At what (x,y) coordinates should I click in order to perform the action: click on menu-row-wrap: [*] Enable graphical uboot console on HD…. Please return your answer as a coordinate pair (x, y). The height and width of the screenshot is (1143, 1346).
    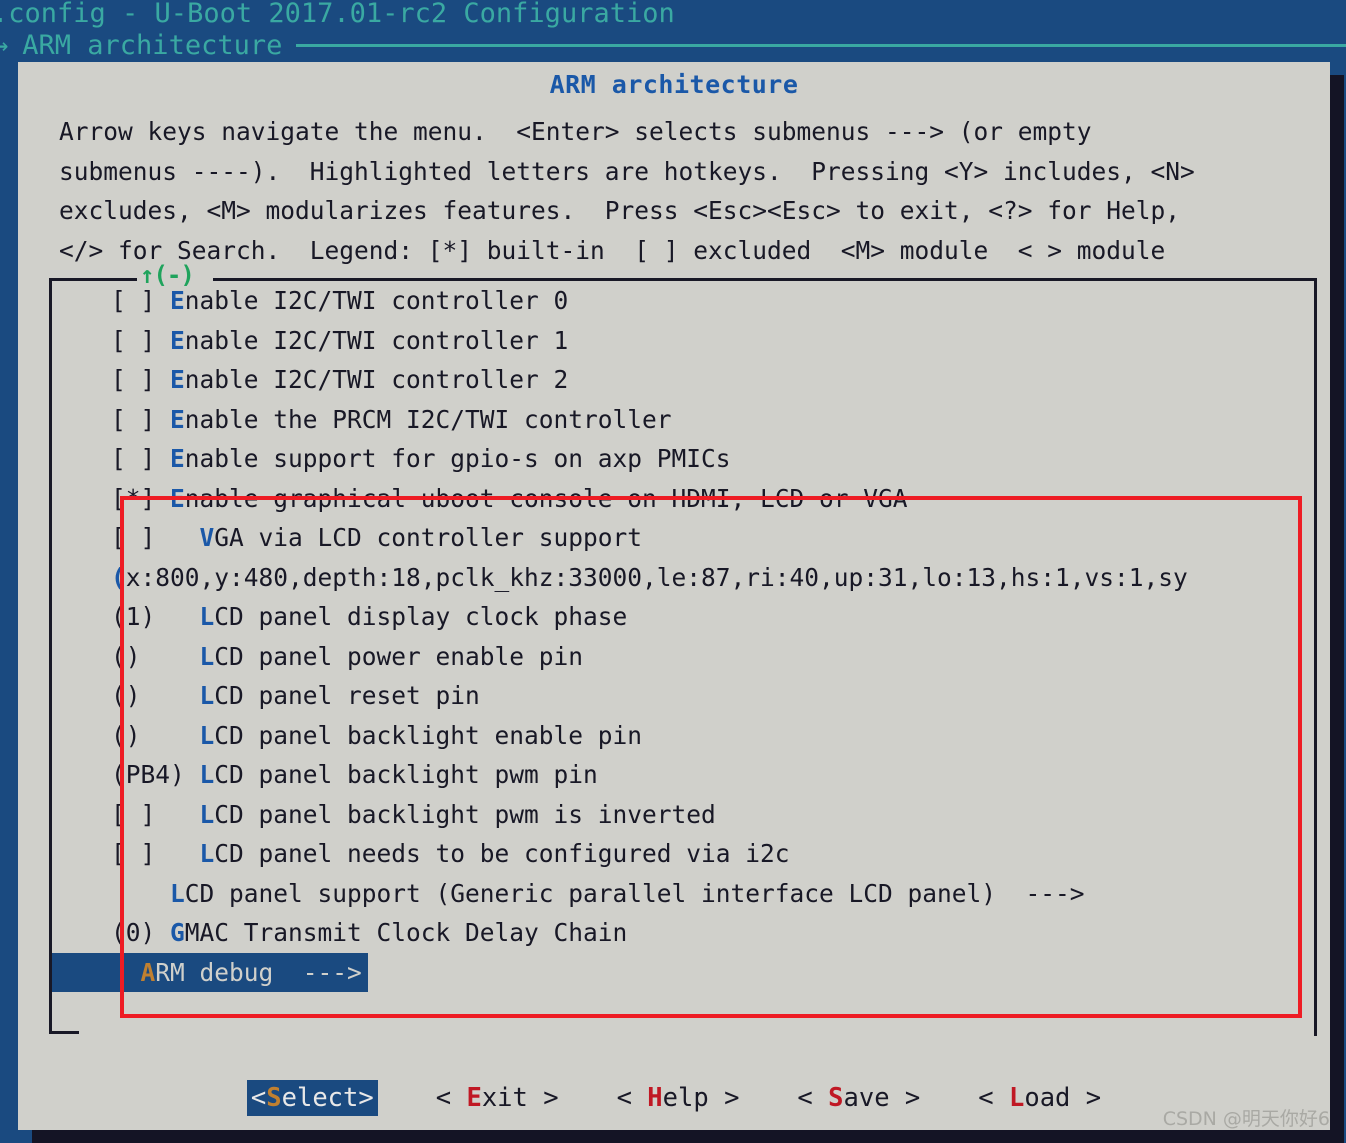
    Looking at the image, I should click on (684, 499).